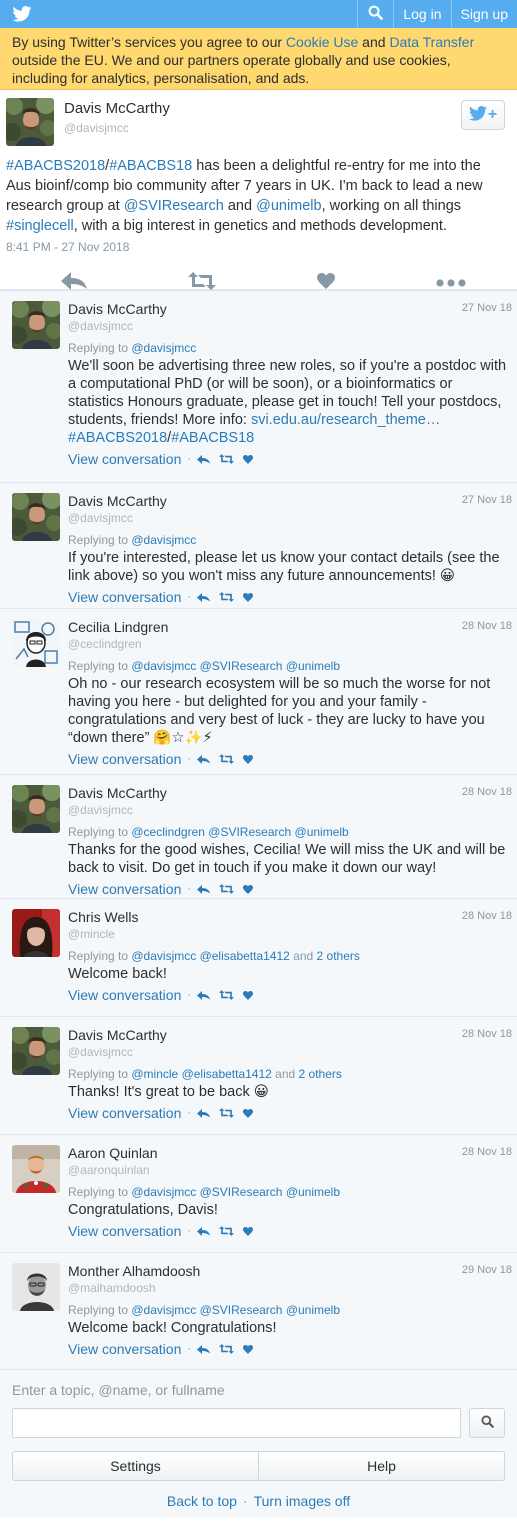  I want to click on data-transfer-link: Data Transfer, so click(431, 42).